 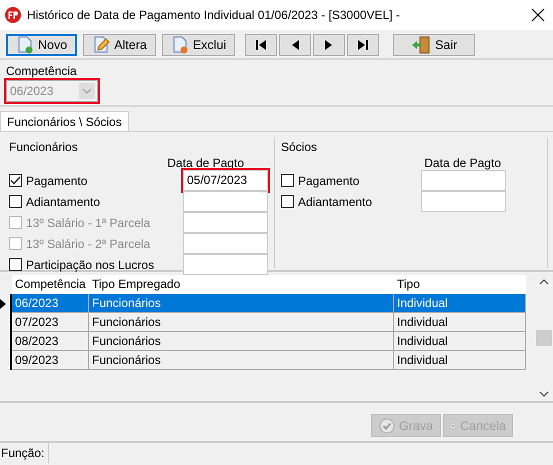 I want to click on delete-button: Exclui, so click(x=199, y=45).